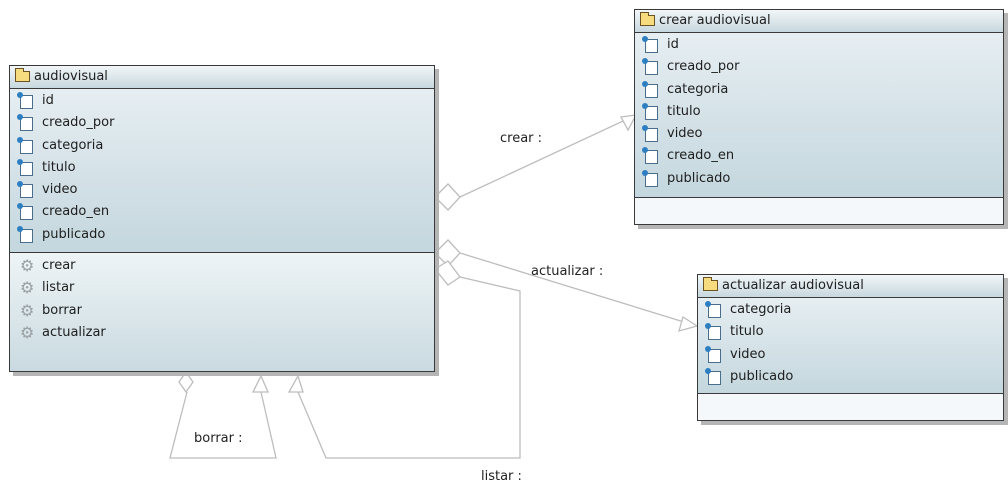  What do you see at coordinates (222, 77) in the screenshot?
I see `class-header: audiovisual` at bounding box center [222, 77].